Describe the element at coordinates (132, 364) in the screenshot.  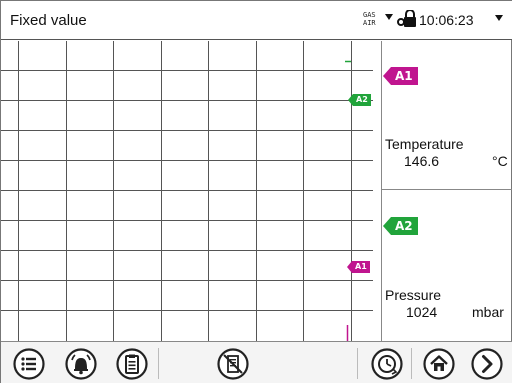
I see `clipboard-icon` at that location.